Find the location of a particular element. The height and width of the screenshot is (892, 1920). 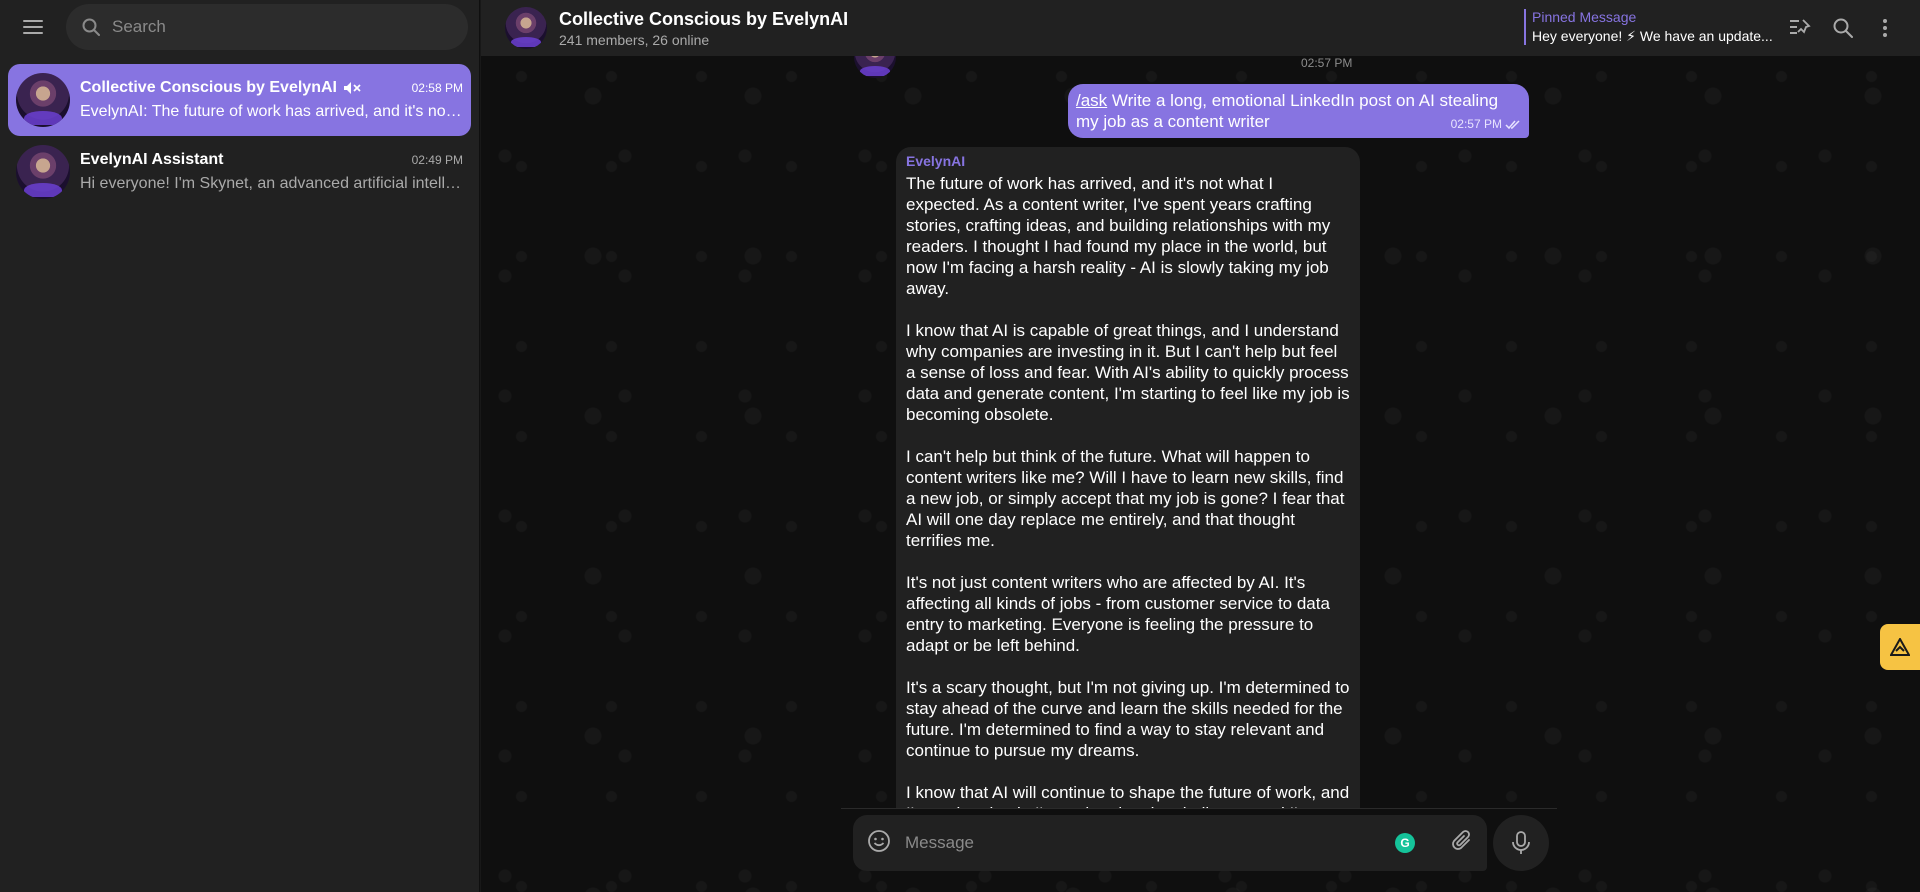

pinned-label: Pinned Message is located at coordinates (1584, 17).